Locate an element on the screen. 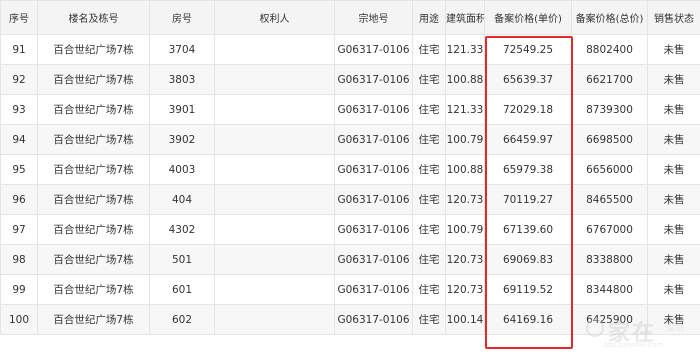  cell-index: 94 is located at coordinates (19, 139).